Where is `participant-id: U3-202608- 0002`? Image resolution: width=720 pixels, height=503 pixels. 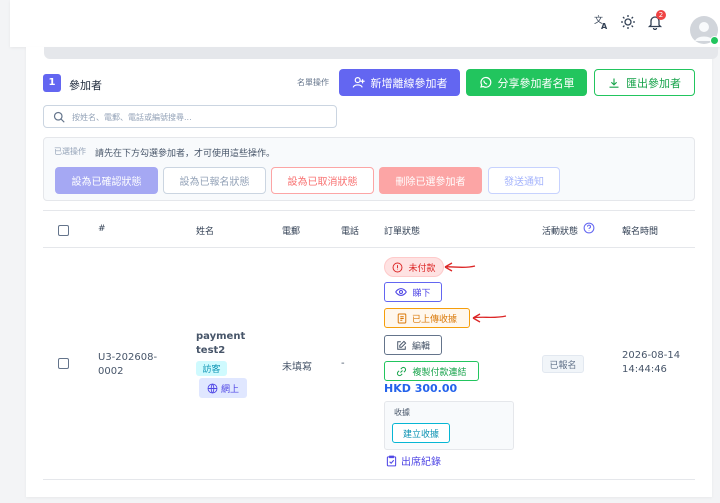
participant-id: U3-202608- 0002 is located at coordinates (127, 365).